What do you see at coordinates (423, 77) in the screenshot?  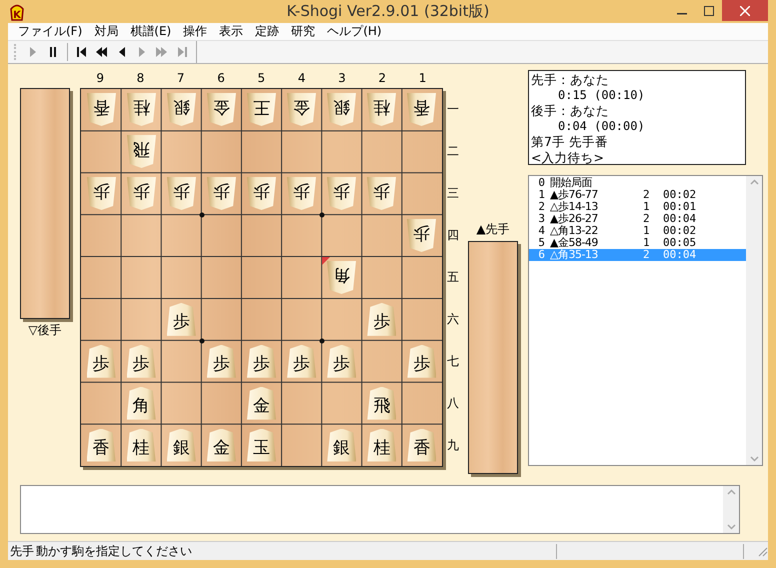 I see `file-label: 1` at bounding box center [423, 77].